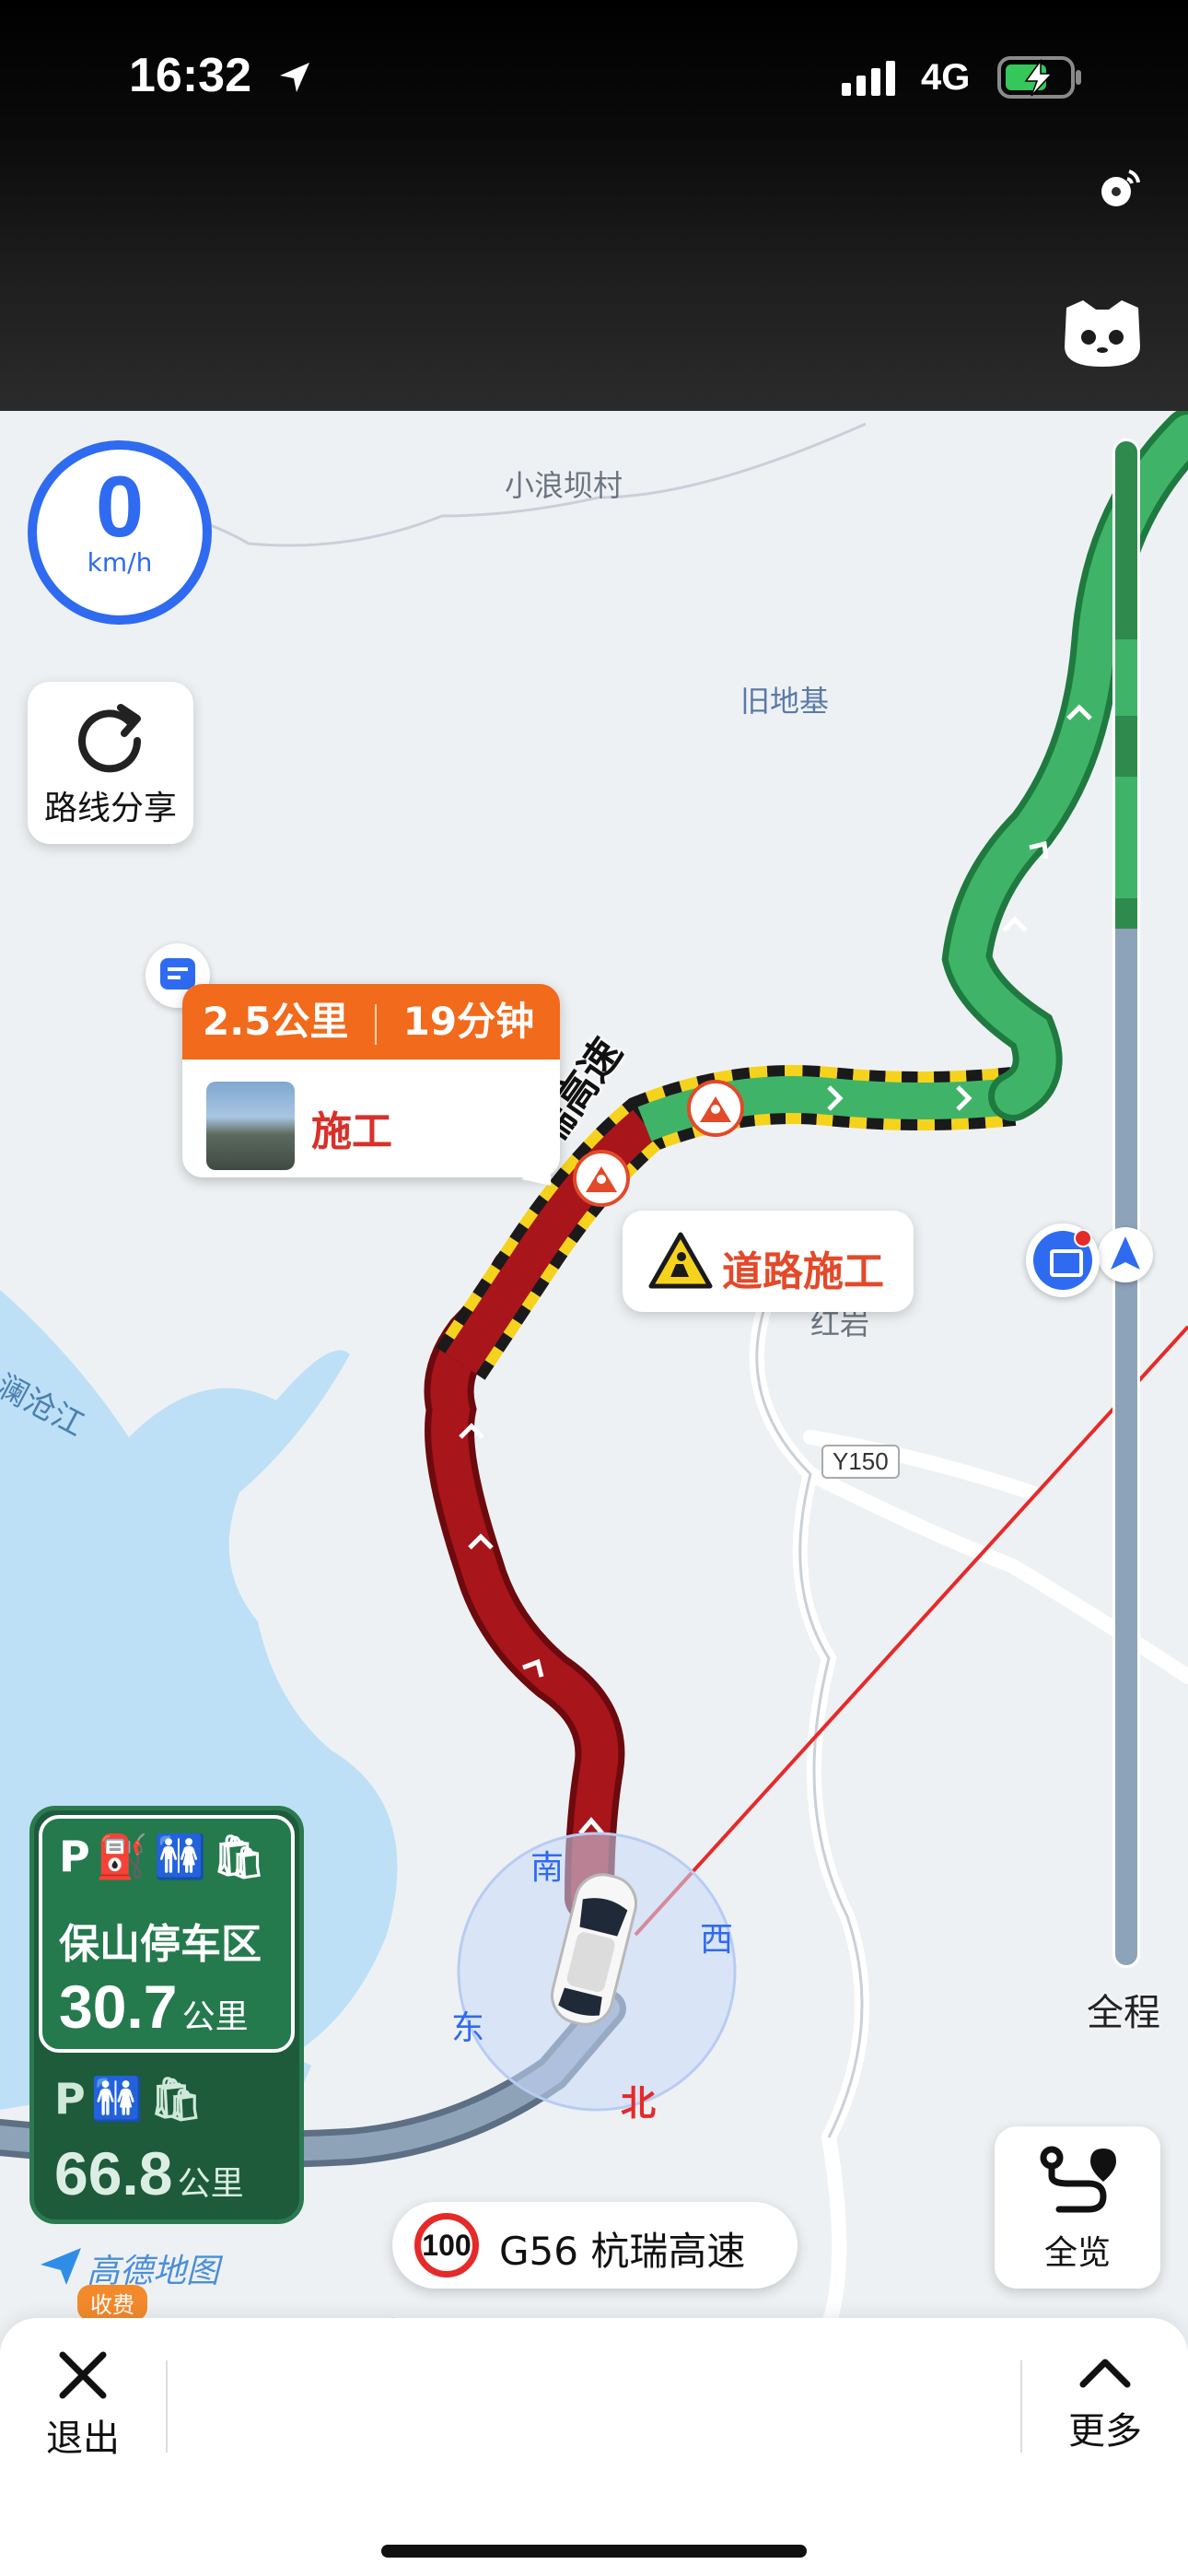 This screenshot has height=2576, width=1188. What do you see at coordinates (468, 1022) in the screenshot?
I see `event-eta: 19分钟` at bounding box center [468, 1022].